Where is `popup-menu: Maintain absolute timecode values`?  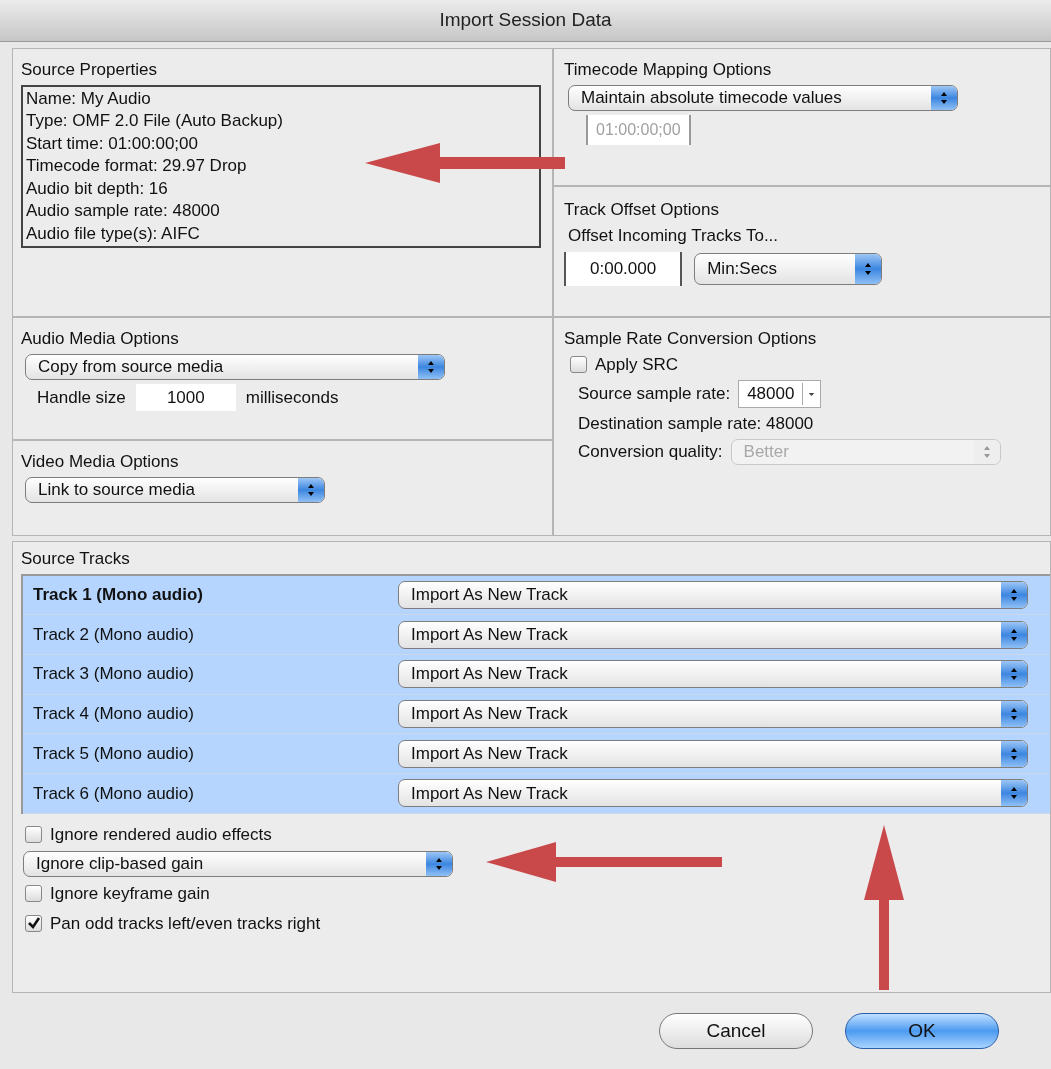 popup-menu: Maintain absolute timecode values is located at coordinates (763, 97).